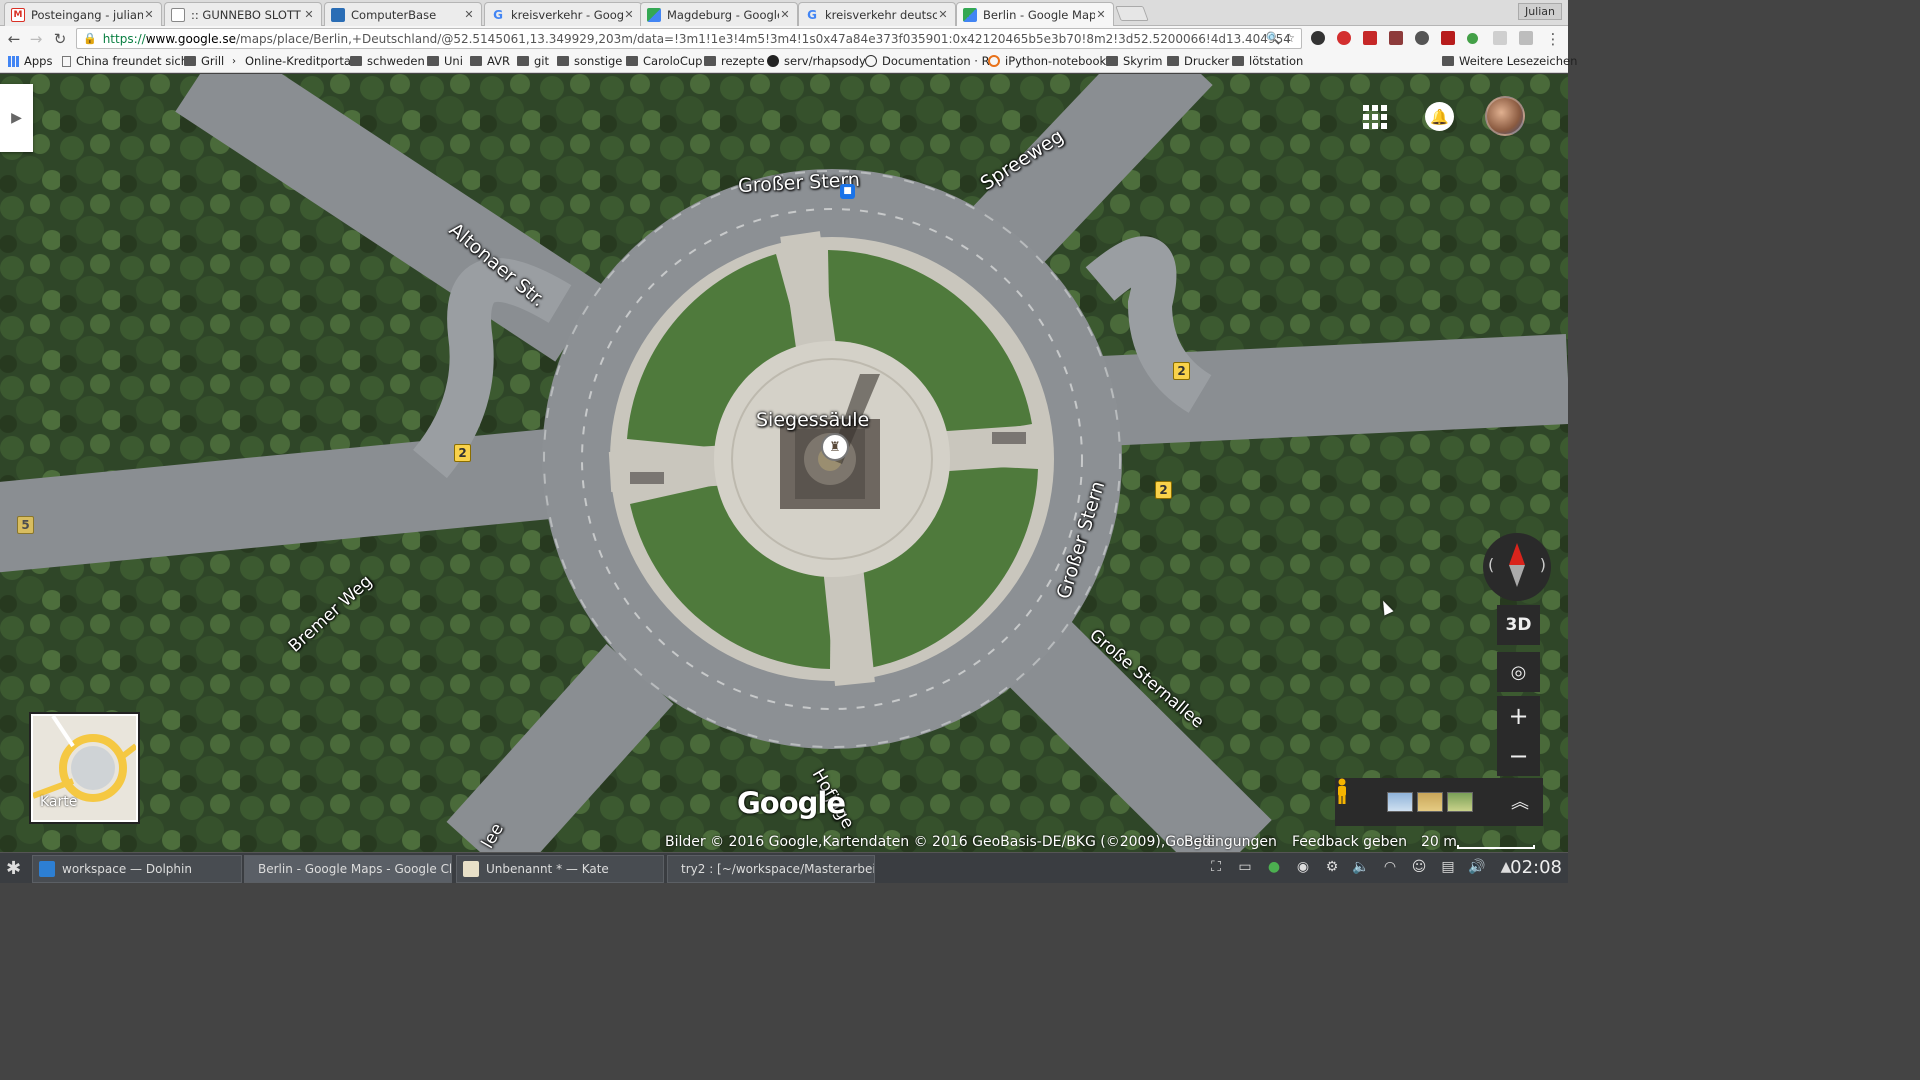 This screenshot has height=1080, width=1920. Describe the element at coordinates (1496, 847) in the screenshot. I see `scale-bar` at that location.